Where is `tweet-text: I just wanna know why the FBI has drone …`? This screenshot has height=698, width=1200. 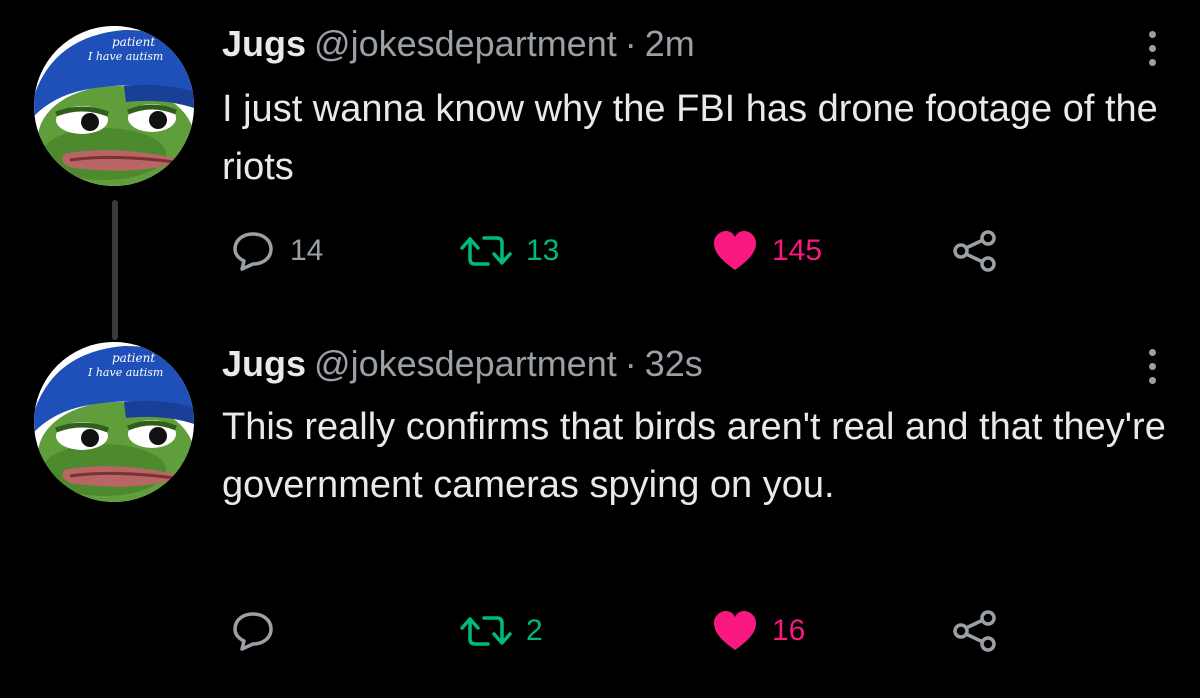
tweet-text: I just wanna know why the FBI has drone … is located at coordinates (690, 138).